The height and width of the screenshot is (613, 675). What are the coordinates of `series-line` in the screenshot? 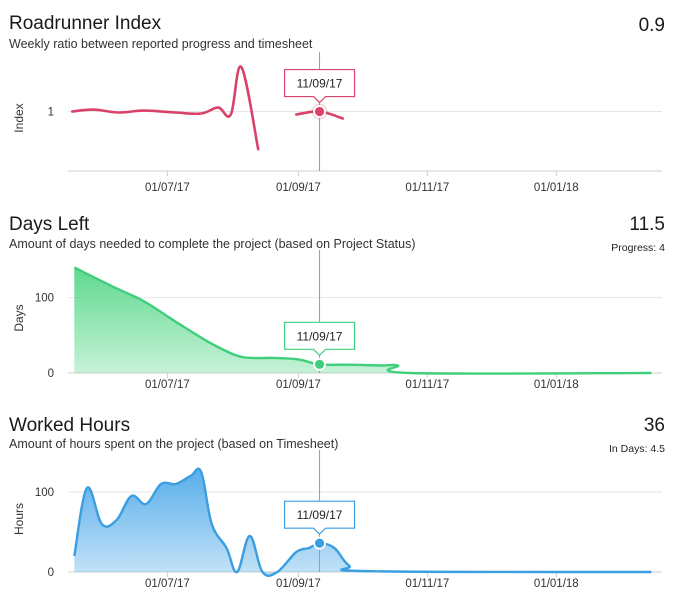 It's located at (165, 108).